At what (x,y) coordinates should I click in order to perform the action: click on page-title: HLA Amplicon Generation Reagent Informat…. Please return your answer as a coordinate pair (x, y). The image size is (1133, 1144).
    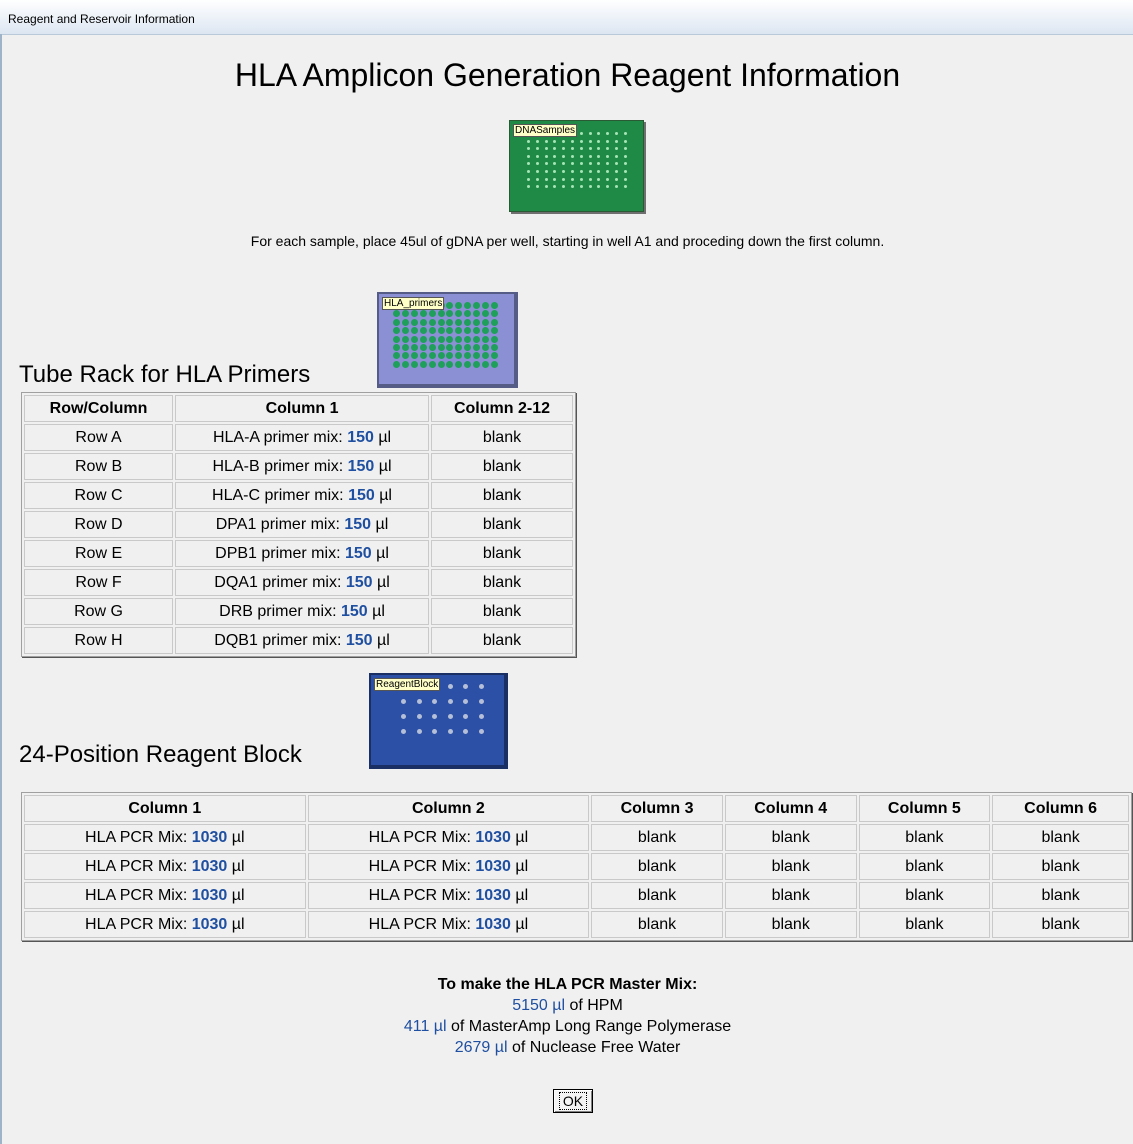
    Looking at the image, I should click on (567, 75).